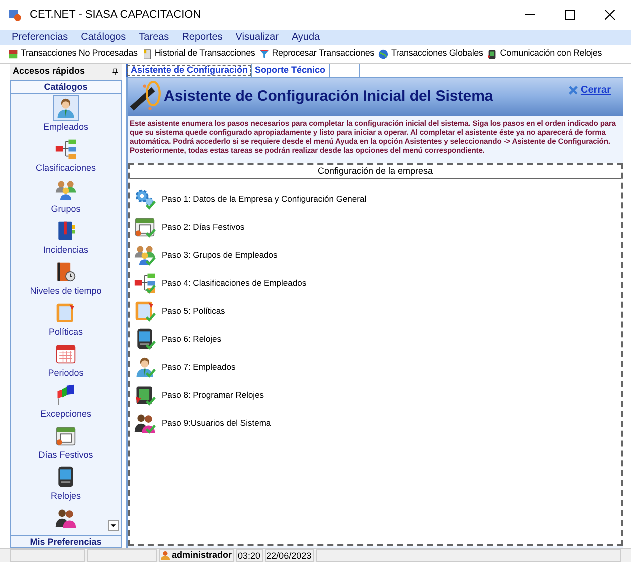 The height and width of the screenshot is (562, 631). I want to click on wizard-step: Paso 6: Relojes, so click(377, 339).